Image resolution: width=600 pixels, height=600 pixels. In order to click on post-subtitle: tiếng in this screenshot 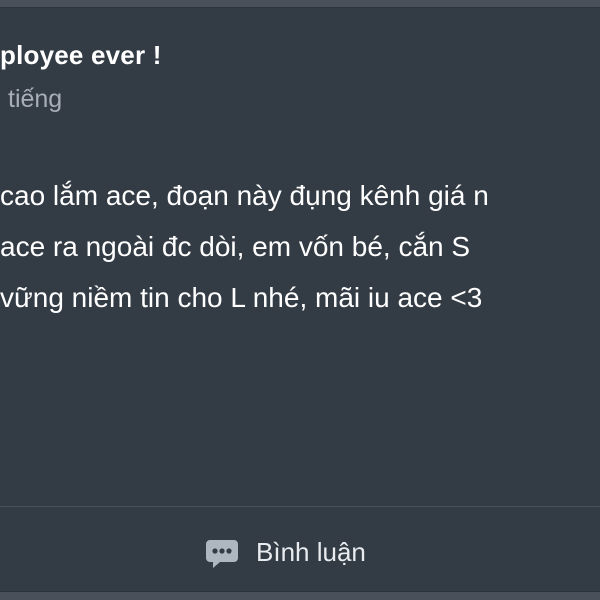, I will do `click(35, 99)`.